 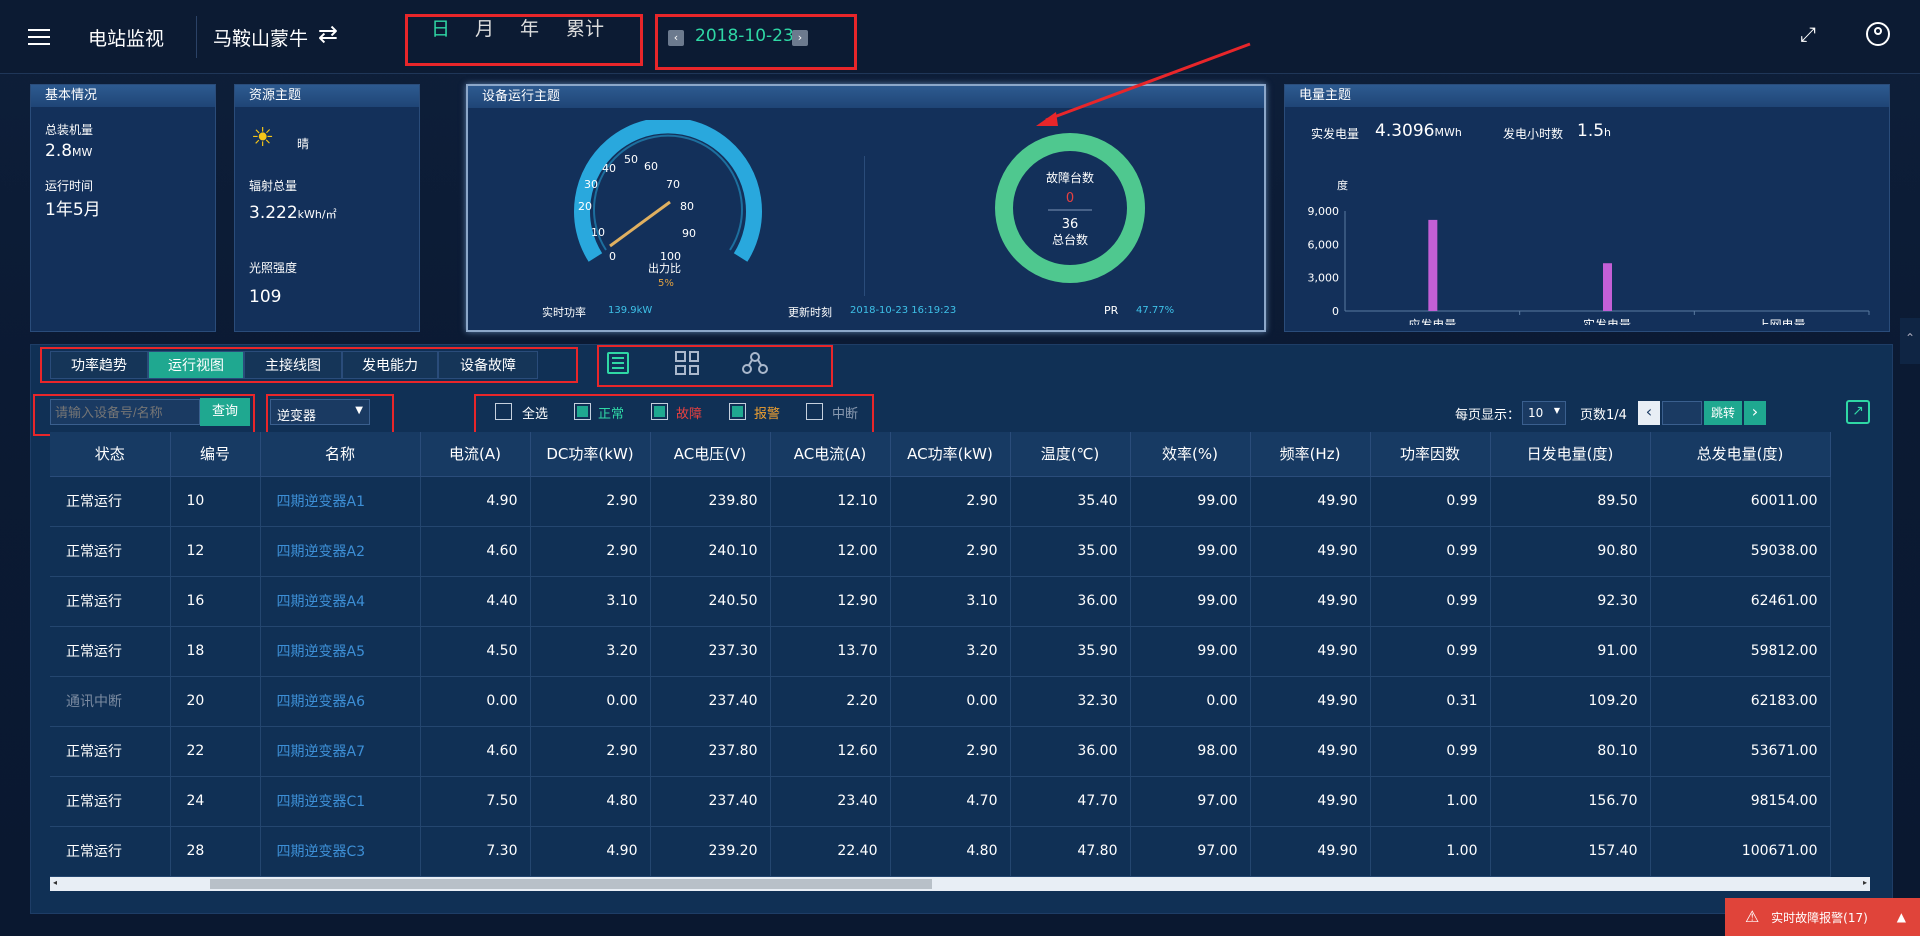 What do you see at coordinates (1910, 341) in the screenshot?
I see `side-collapse-icon: ⌃` at bounding box center [1910, 341].